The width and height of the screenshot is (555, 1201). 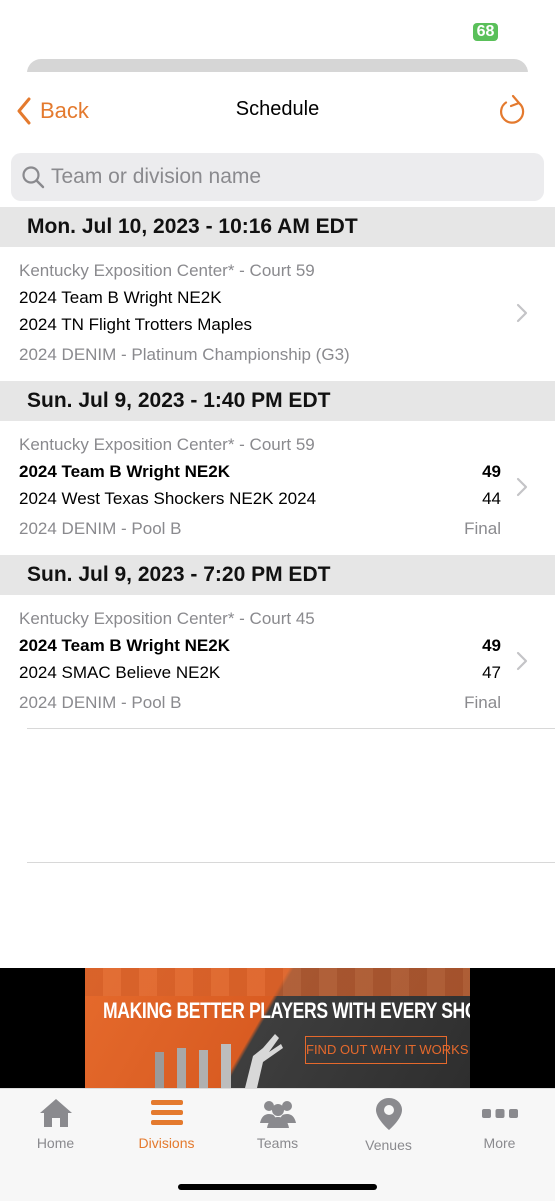 What do you see at coordinates (499, 1143) in the screenshot?
I see `tab-label: More` at bounding box center [499, 1143].